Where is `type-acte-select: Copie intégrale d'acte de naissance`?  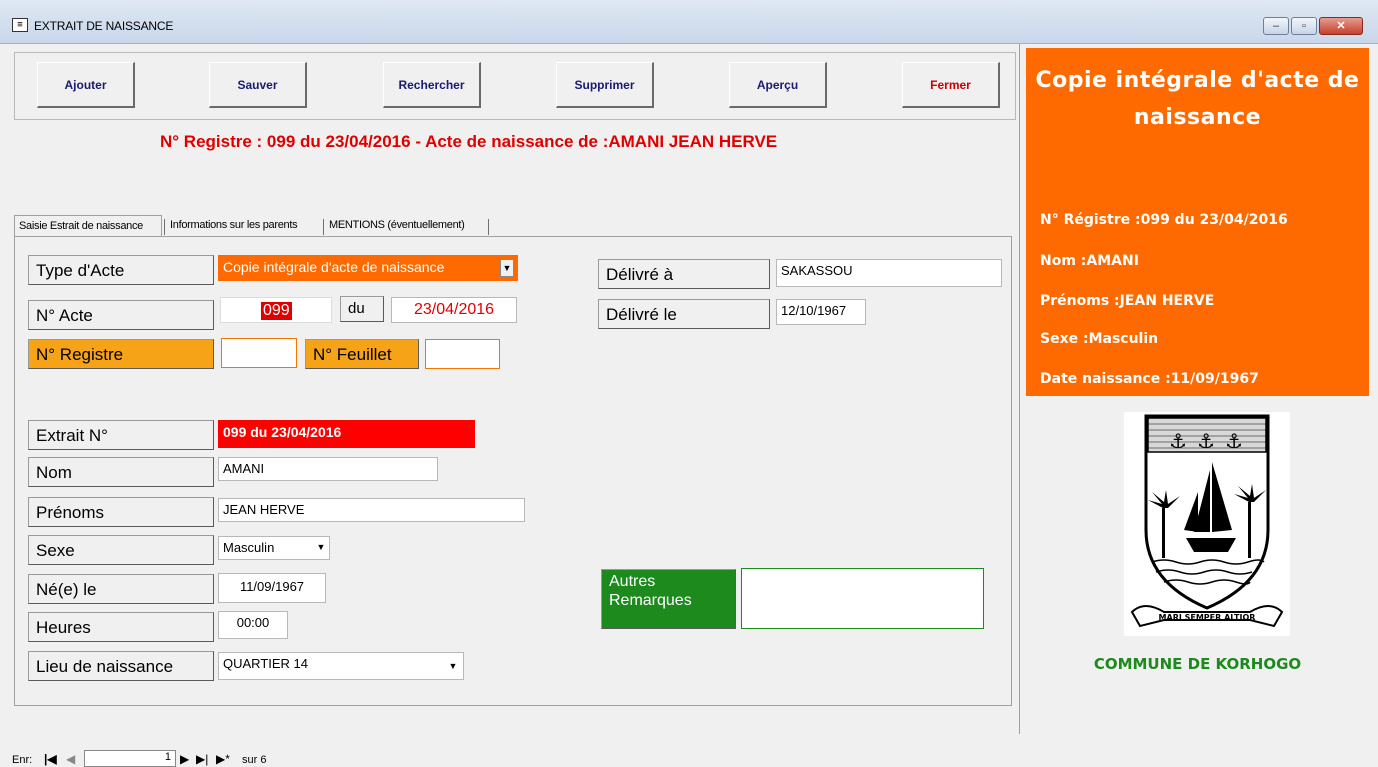 type-acte-select: Copie intégrale d'acte de naissance is located at coordinates (368, 268).